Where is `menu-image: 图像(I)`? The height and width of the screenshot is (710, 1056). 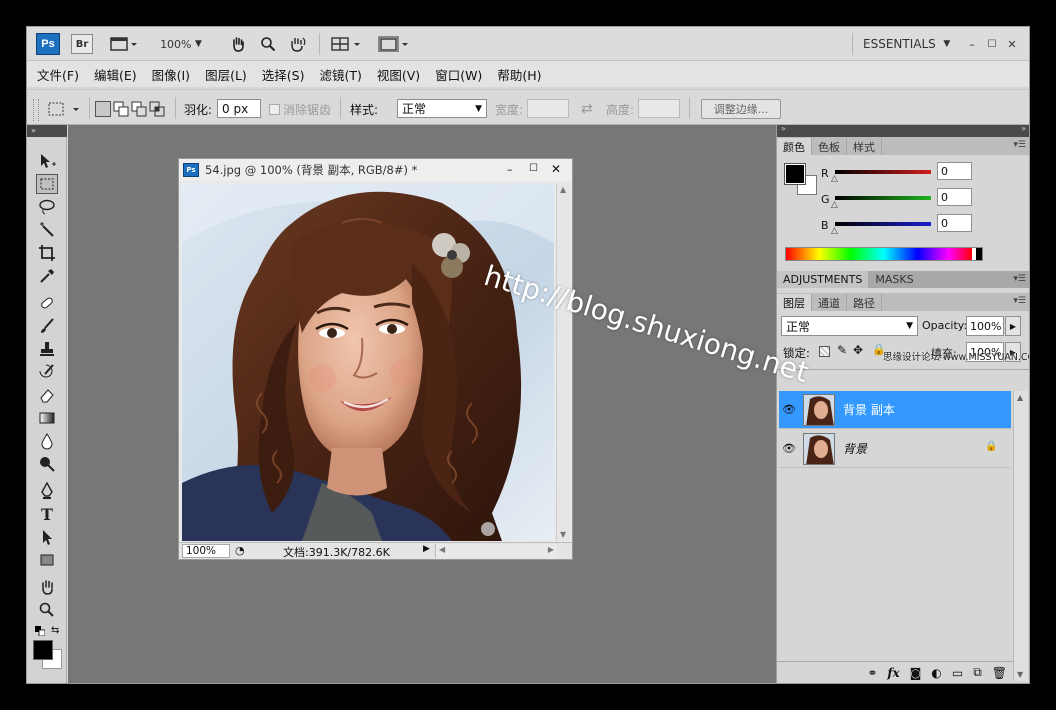 menu-image: 图像(I) is located at coordinates (171, 74).